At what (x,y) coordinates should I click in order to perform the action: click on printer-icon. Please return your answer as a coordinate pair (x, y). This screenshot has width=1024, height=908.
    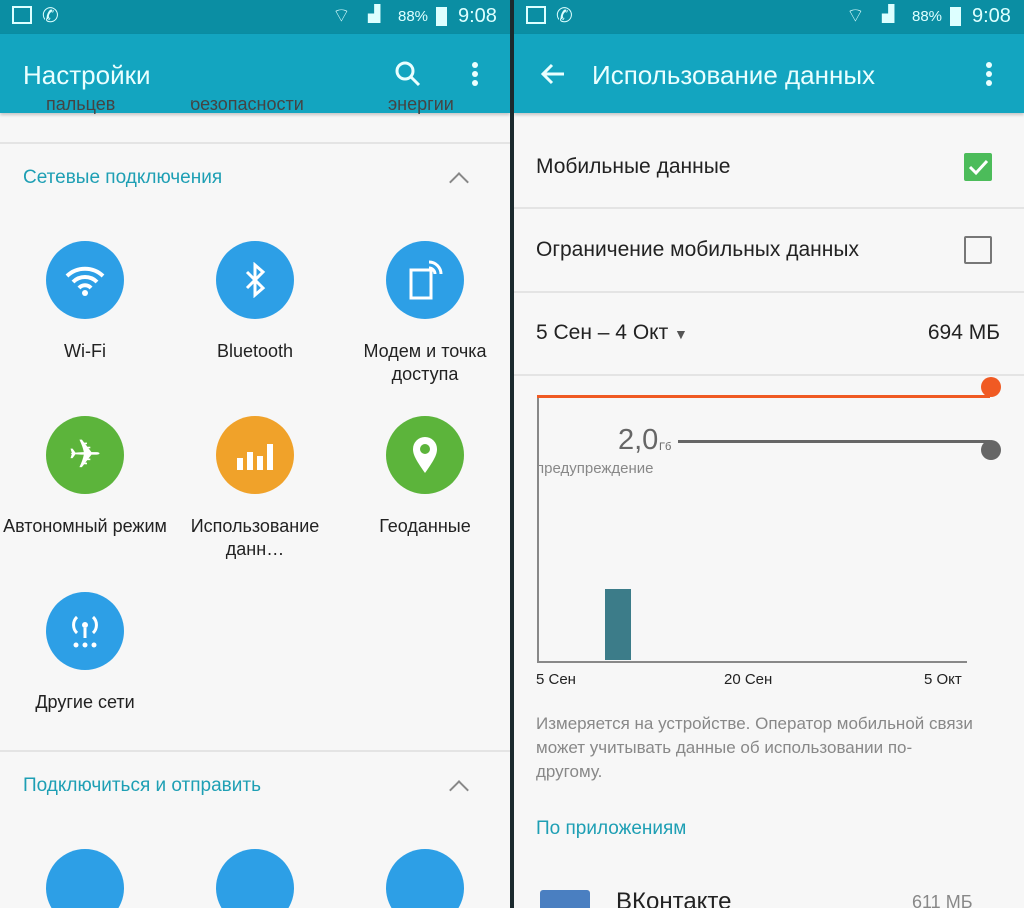
    Looking at the image, I should click on (425, 878).